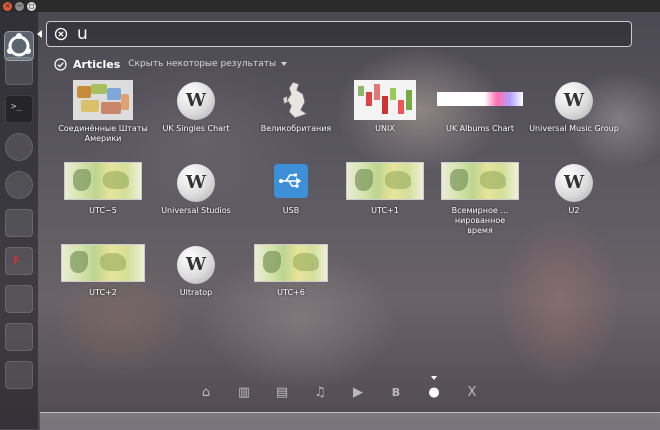 The width and height of the screenshot is (660, 430). I want to click on dropdown-arrow-icon, so click(284, 63).